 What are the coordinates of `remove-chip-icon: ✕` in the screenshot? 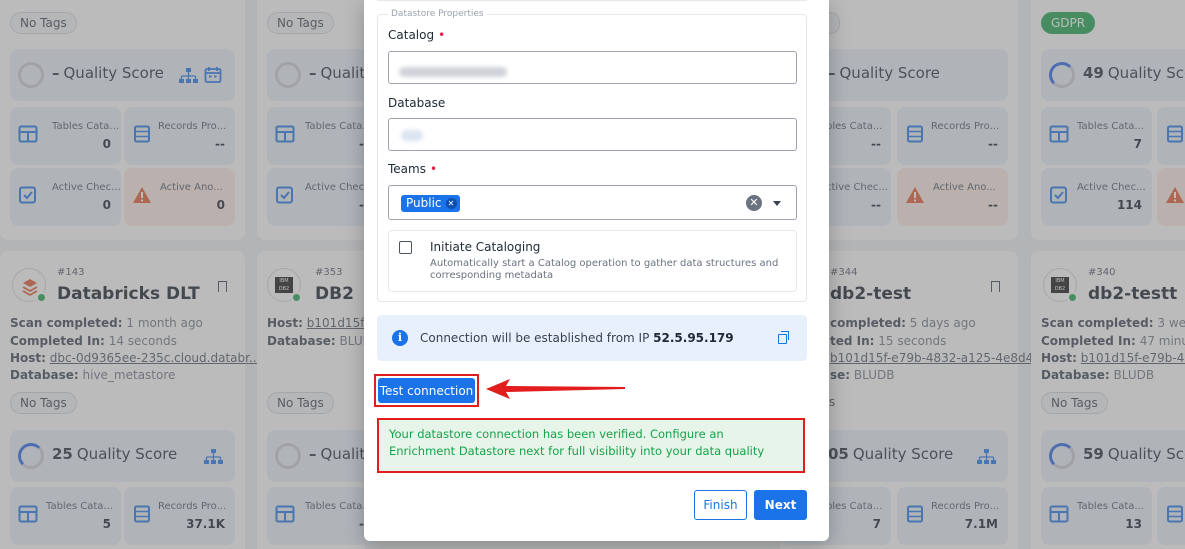 It's located at (451, 203).